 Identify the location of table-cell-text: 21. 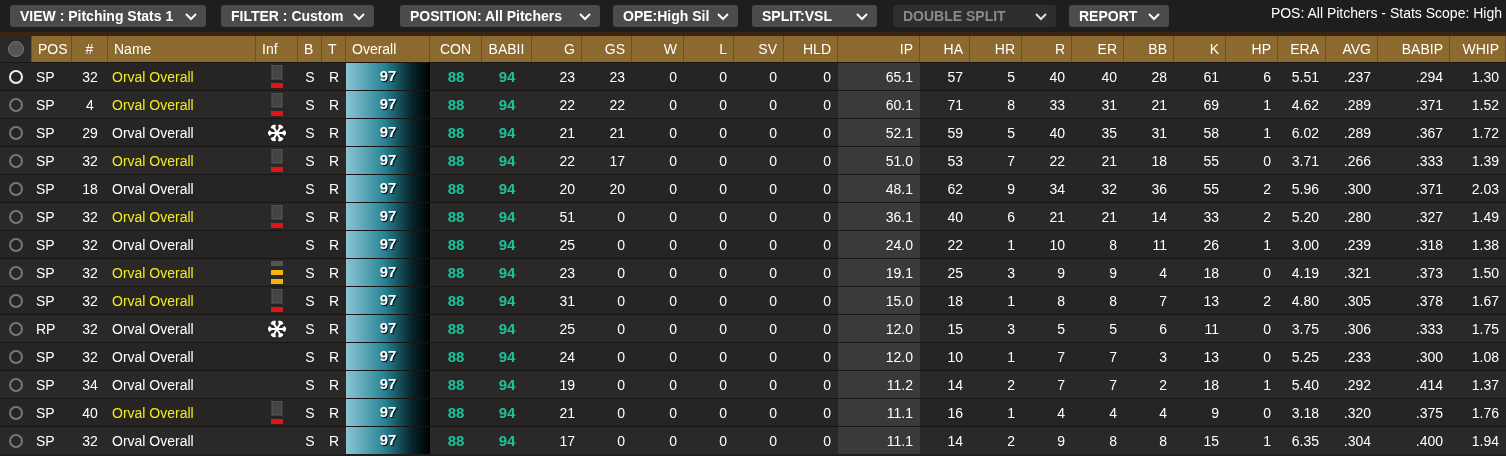
(617, 133).